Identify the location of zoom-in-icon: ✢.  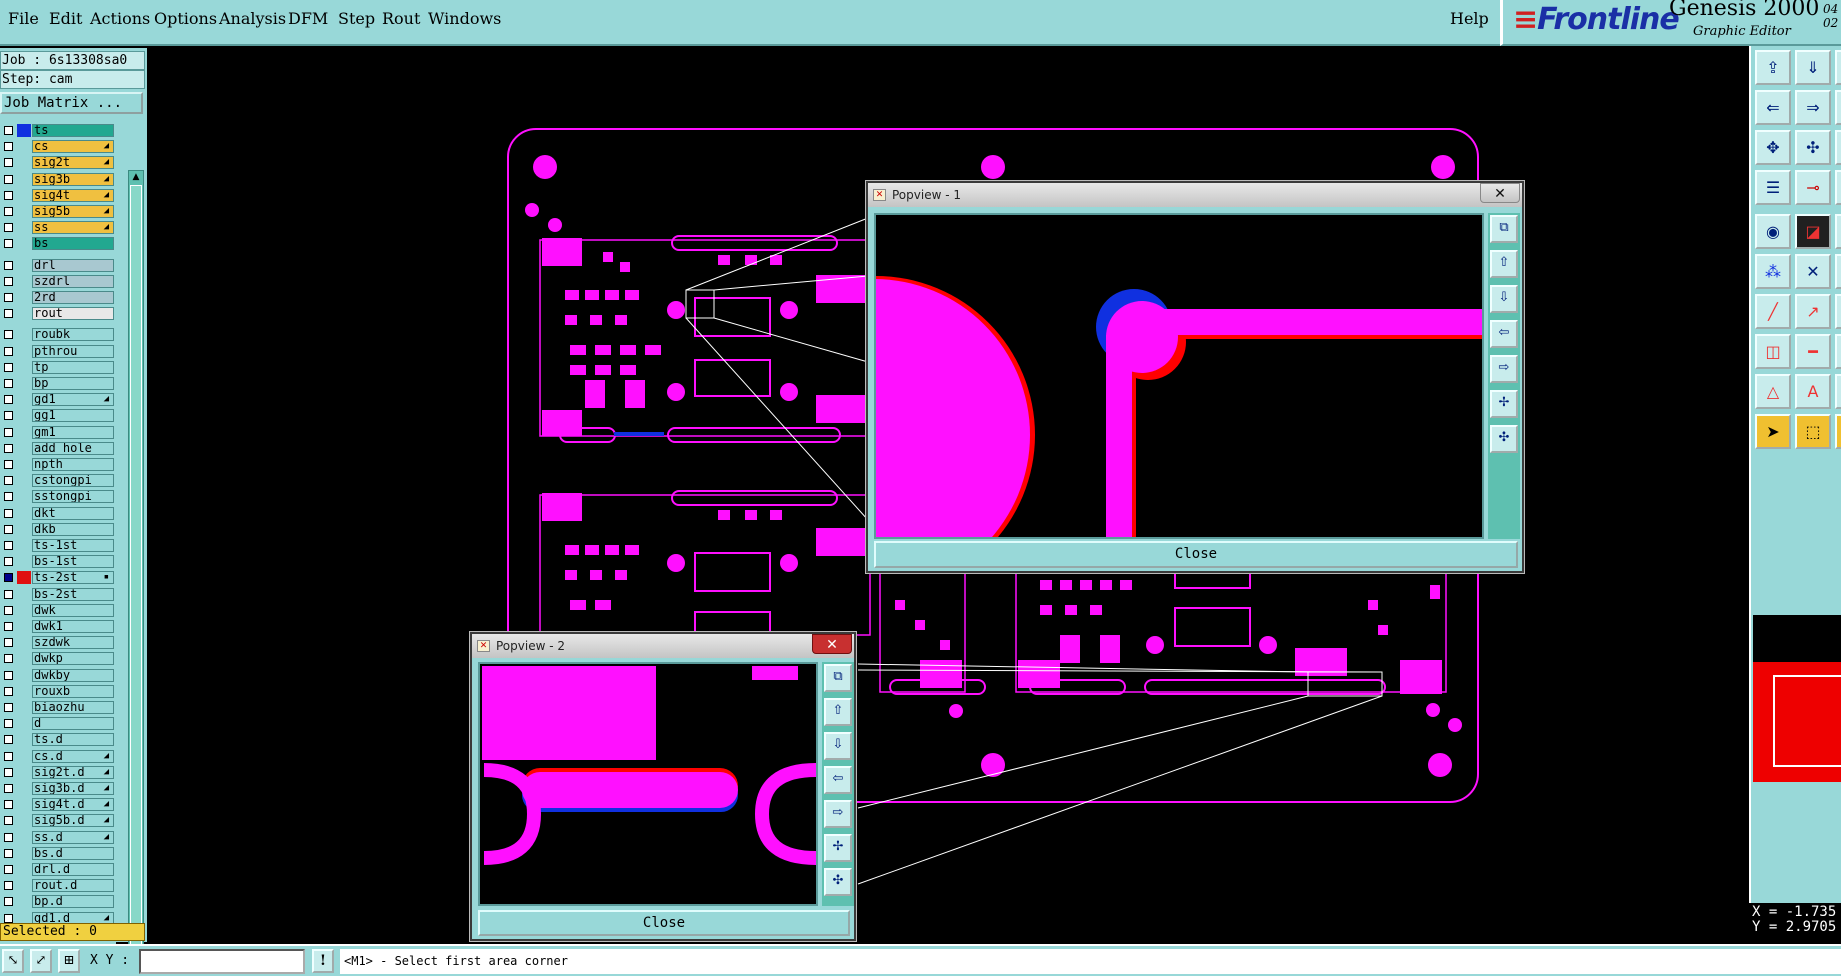
(838, 848).